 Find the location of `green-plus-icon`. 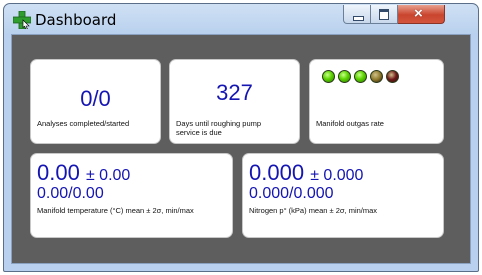

green-plus-icon is located at coordinates (22, 20).